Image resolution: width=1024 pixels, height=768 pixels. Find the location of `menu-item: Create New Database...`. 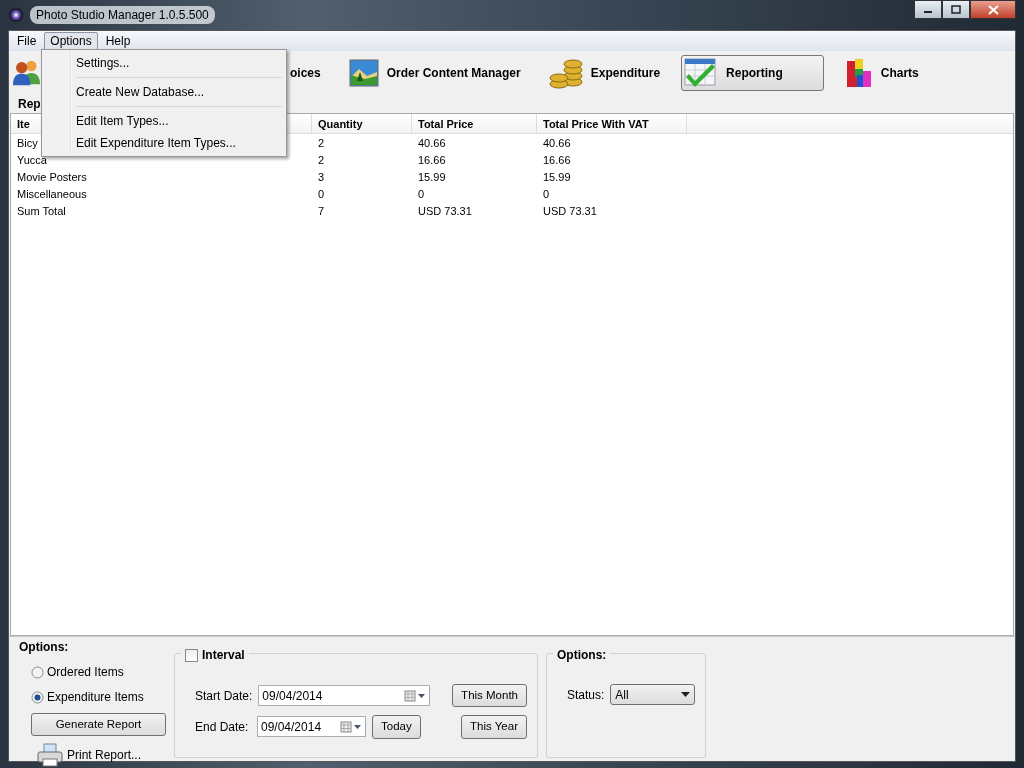

menu-item: Create New Database... is located at coordinates (164, 92).